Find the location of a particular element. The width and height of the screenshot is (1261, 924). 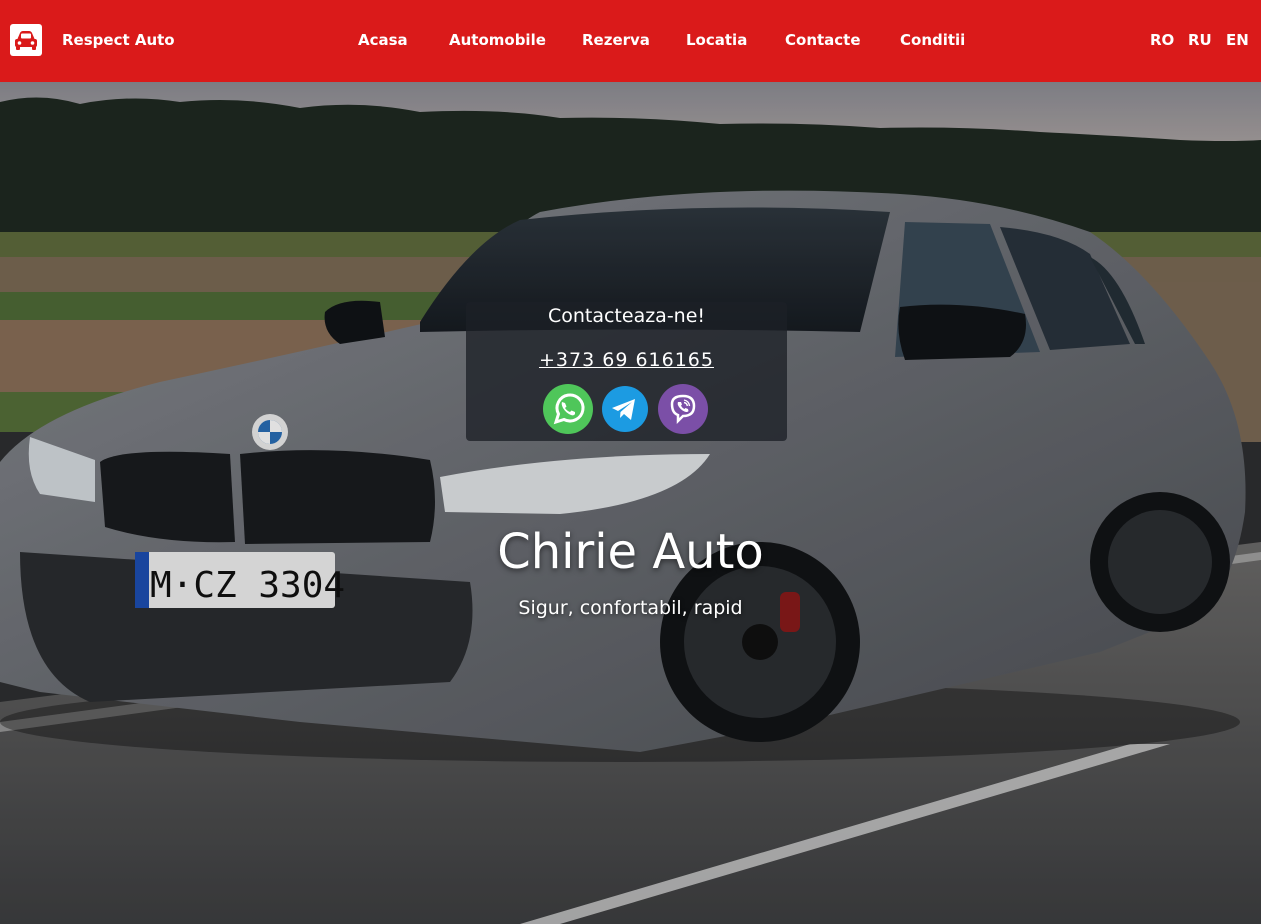

brand-name: Respect Auto is located at coordinates (118, 40).